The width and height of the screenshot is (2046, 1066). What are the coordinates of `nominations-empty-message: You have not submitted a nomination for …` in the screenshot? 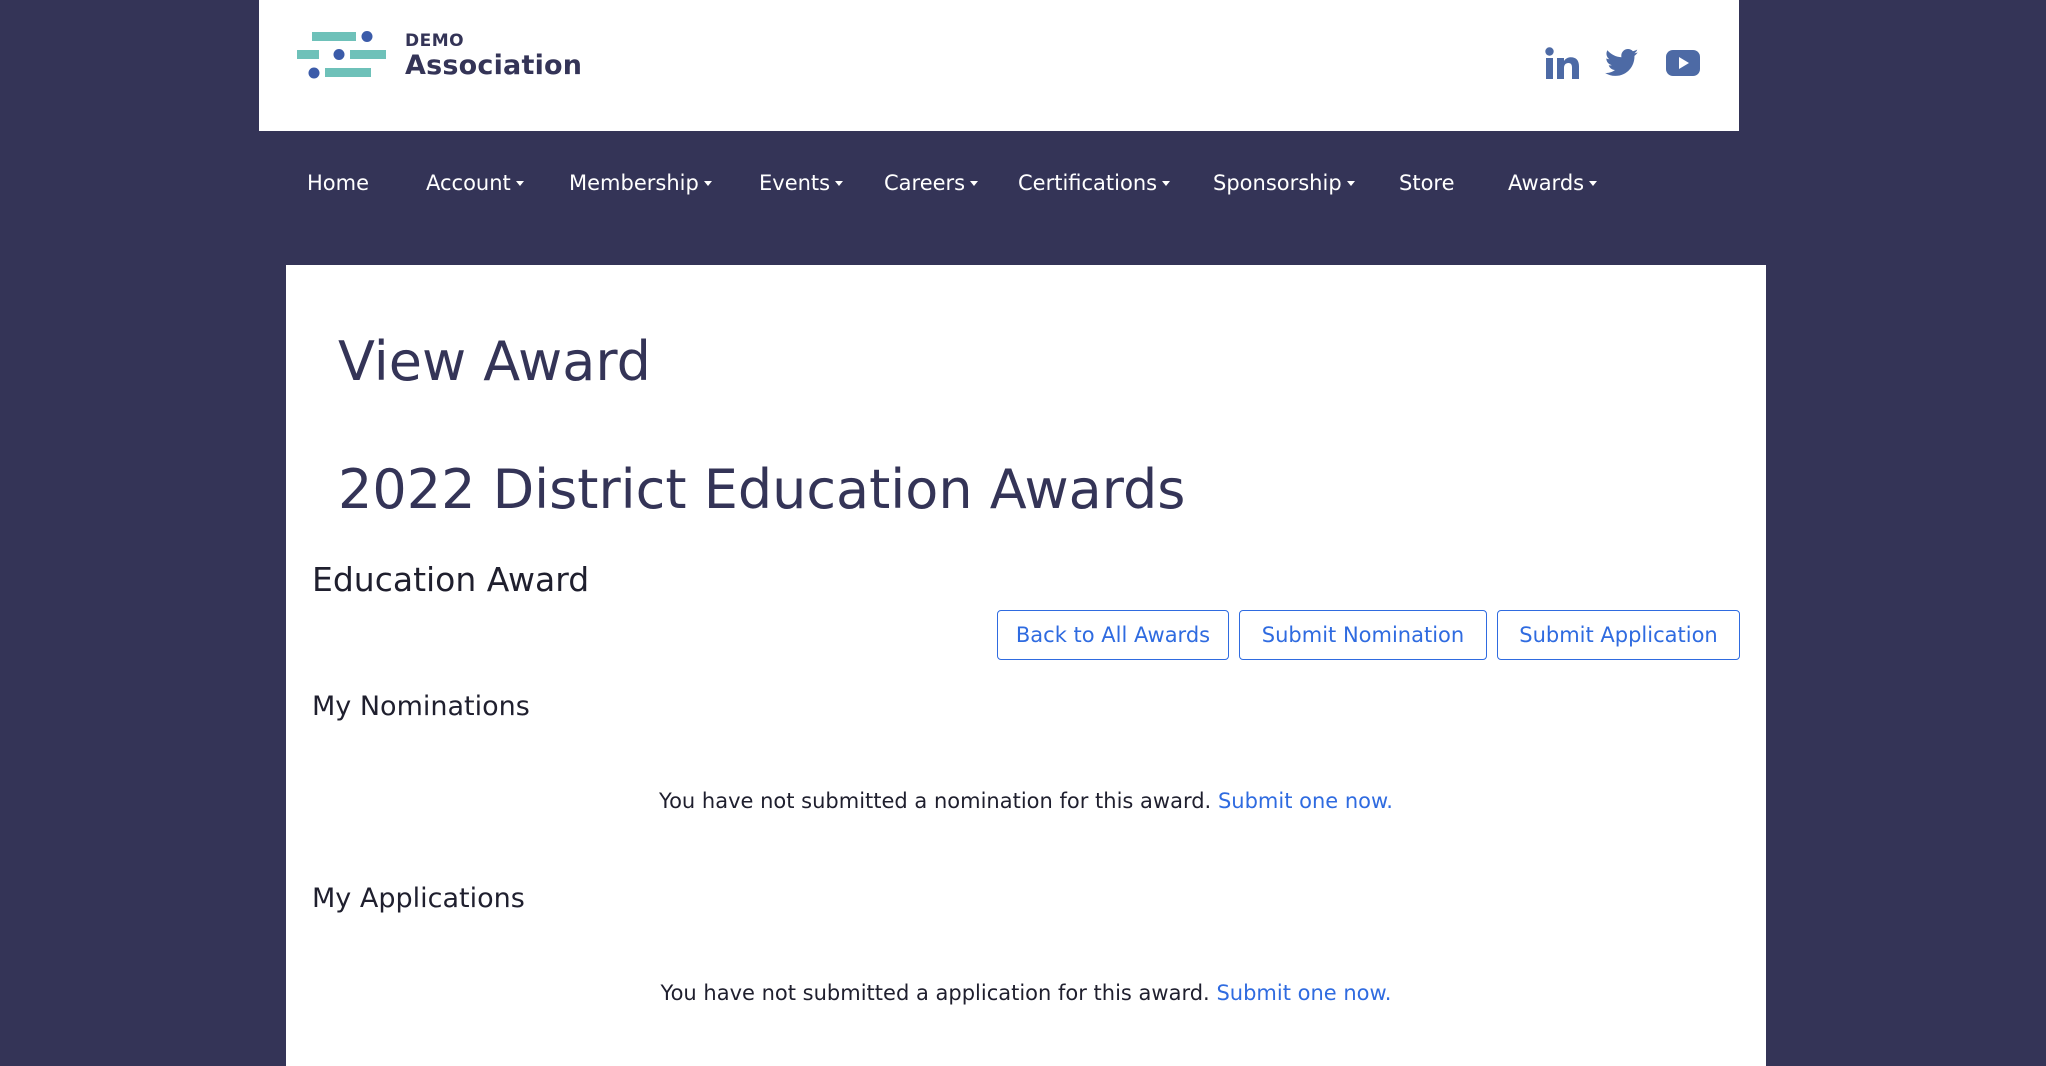 It's located at (1026, 801).